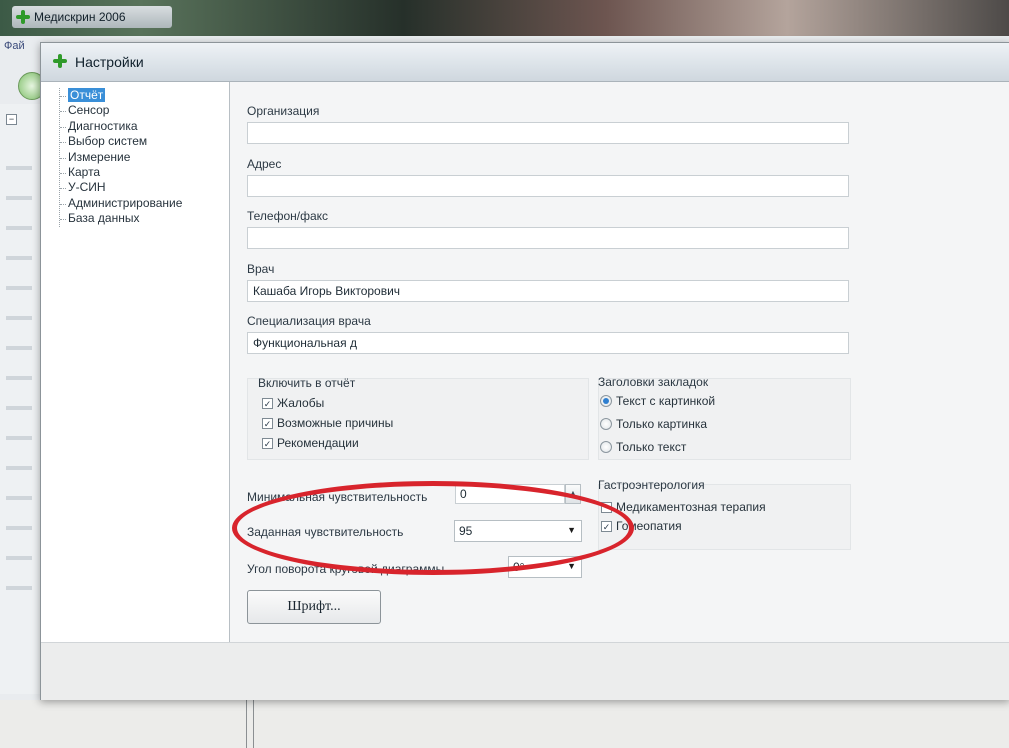 Image resolution: width=1009 pixels, height=748 pixels. What do you see at coordinates (283, 111) in the screenshot?
I see `organization-label: Организация` at bounding box center [283, 111].